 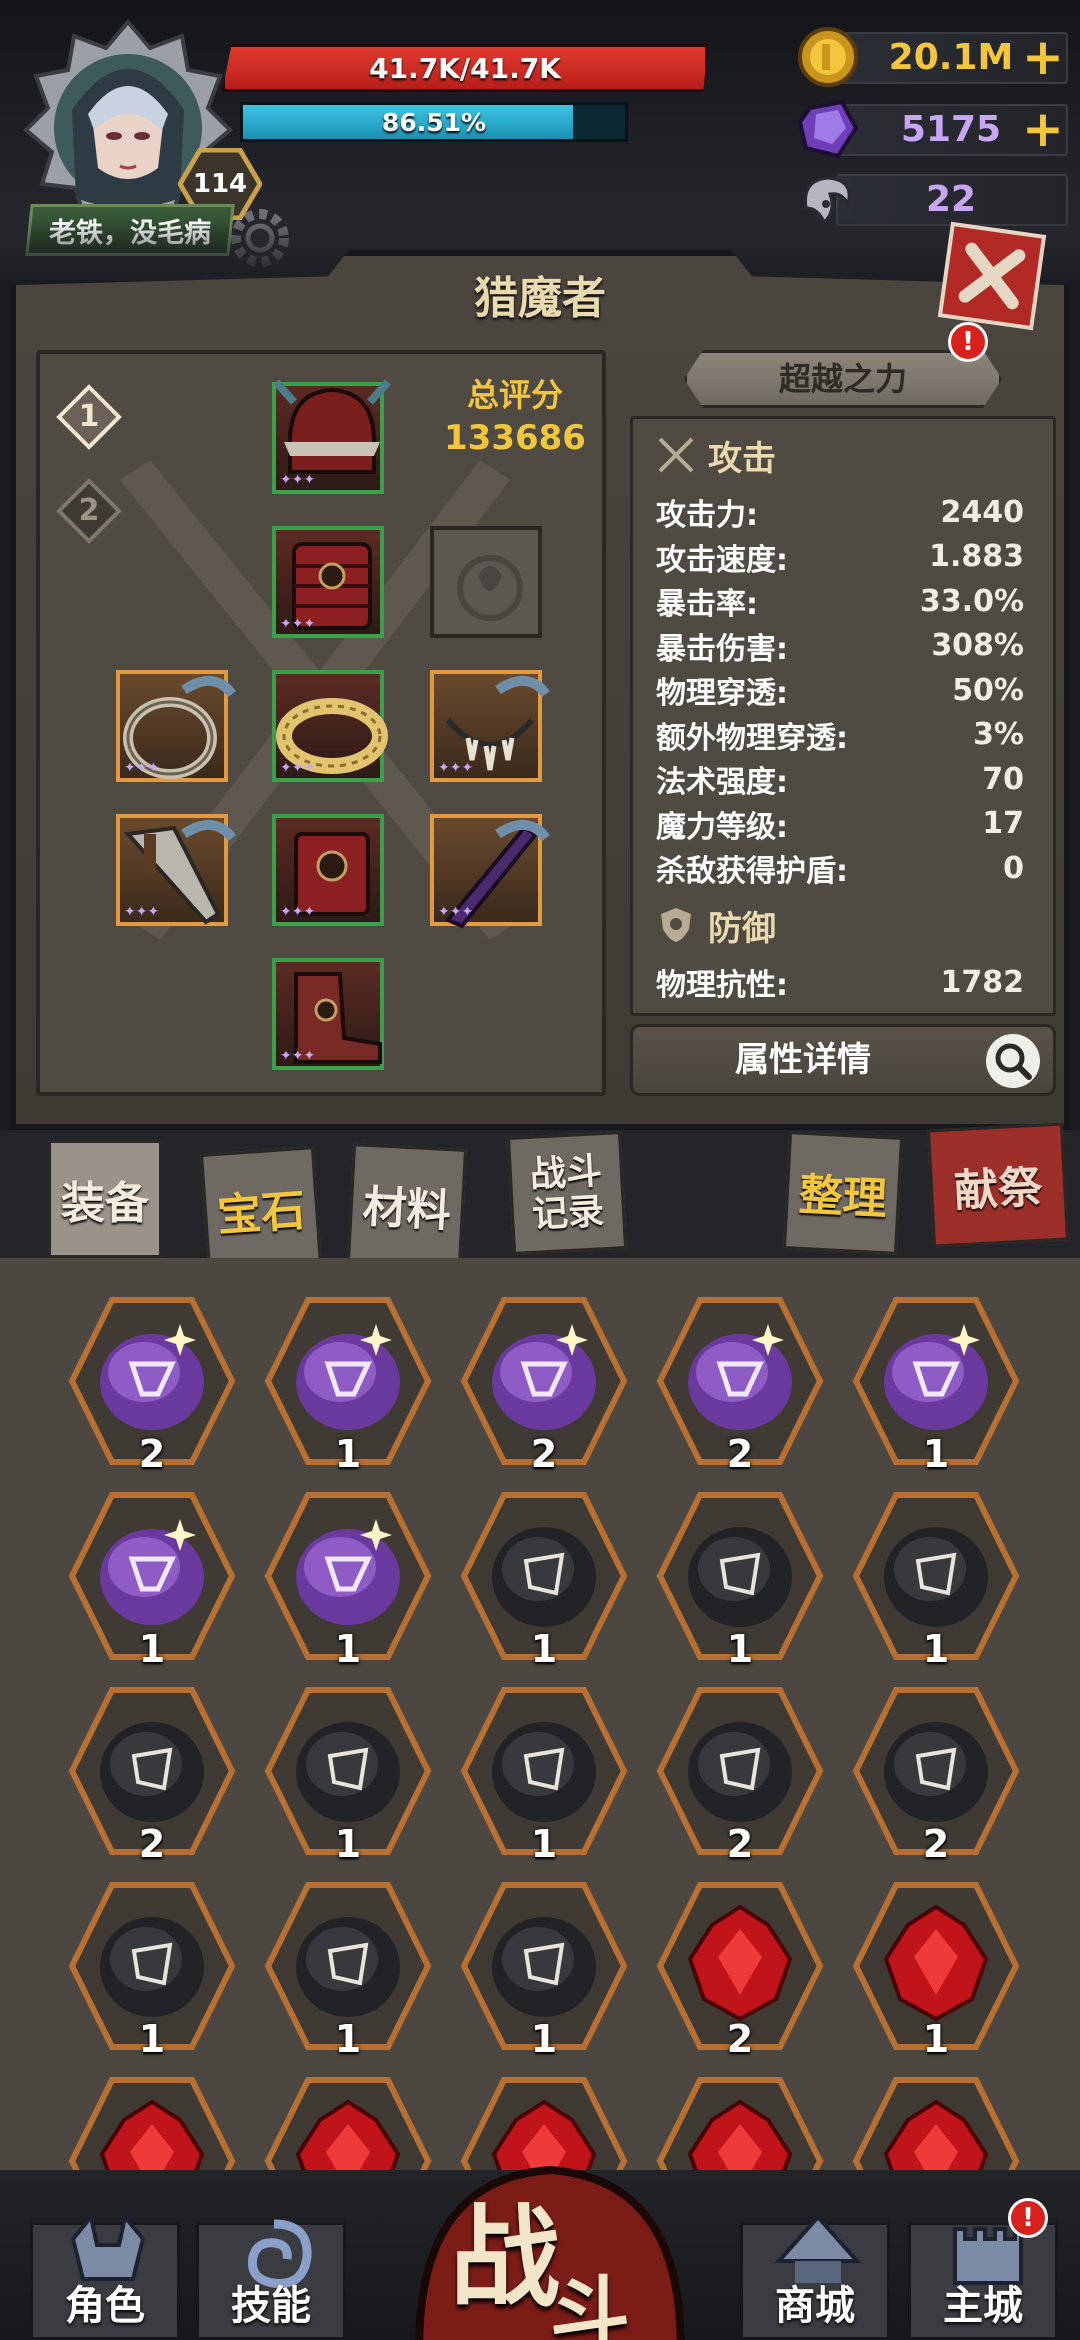 I want to click on sacrifice-button: 献祭, so click(x=998, y=1185).